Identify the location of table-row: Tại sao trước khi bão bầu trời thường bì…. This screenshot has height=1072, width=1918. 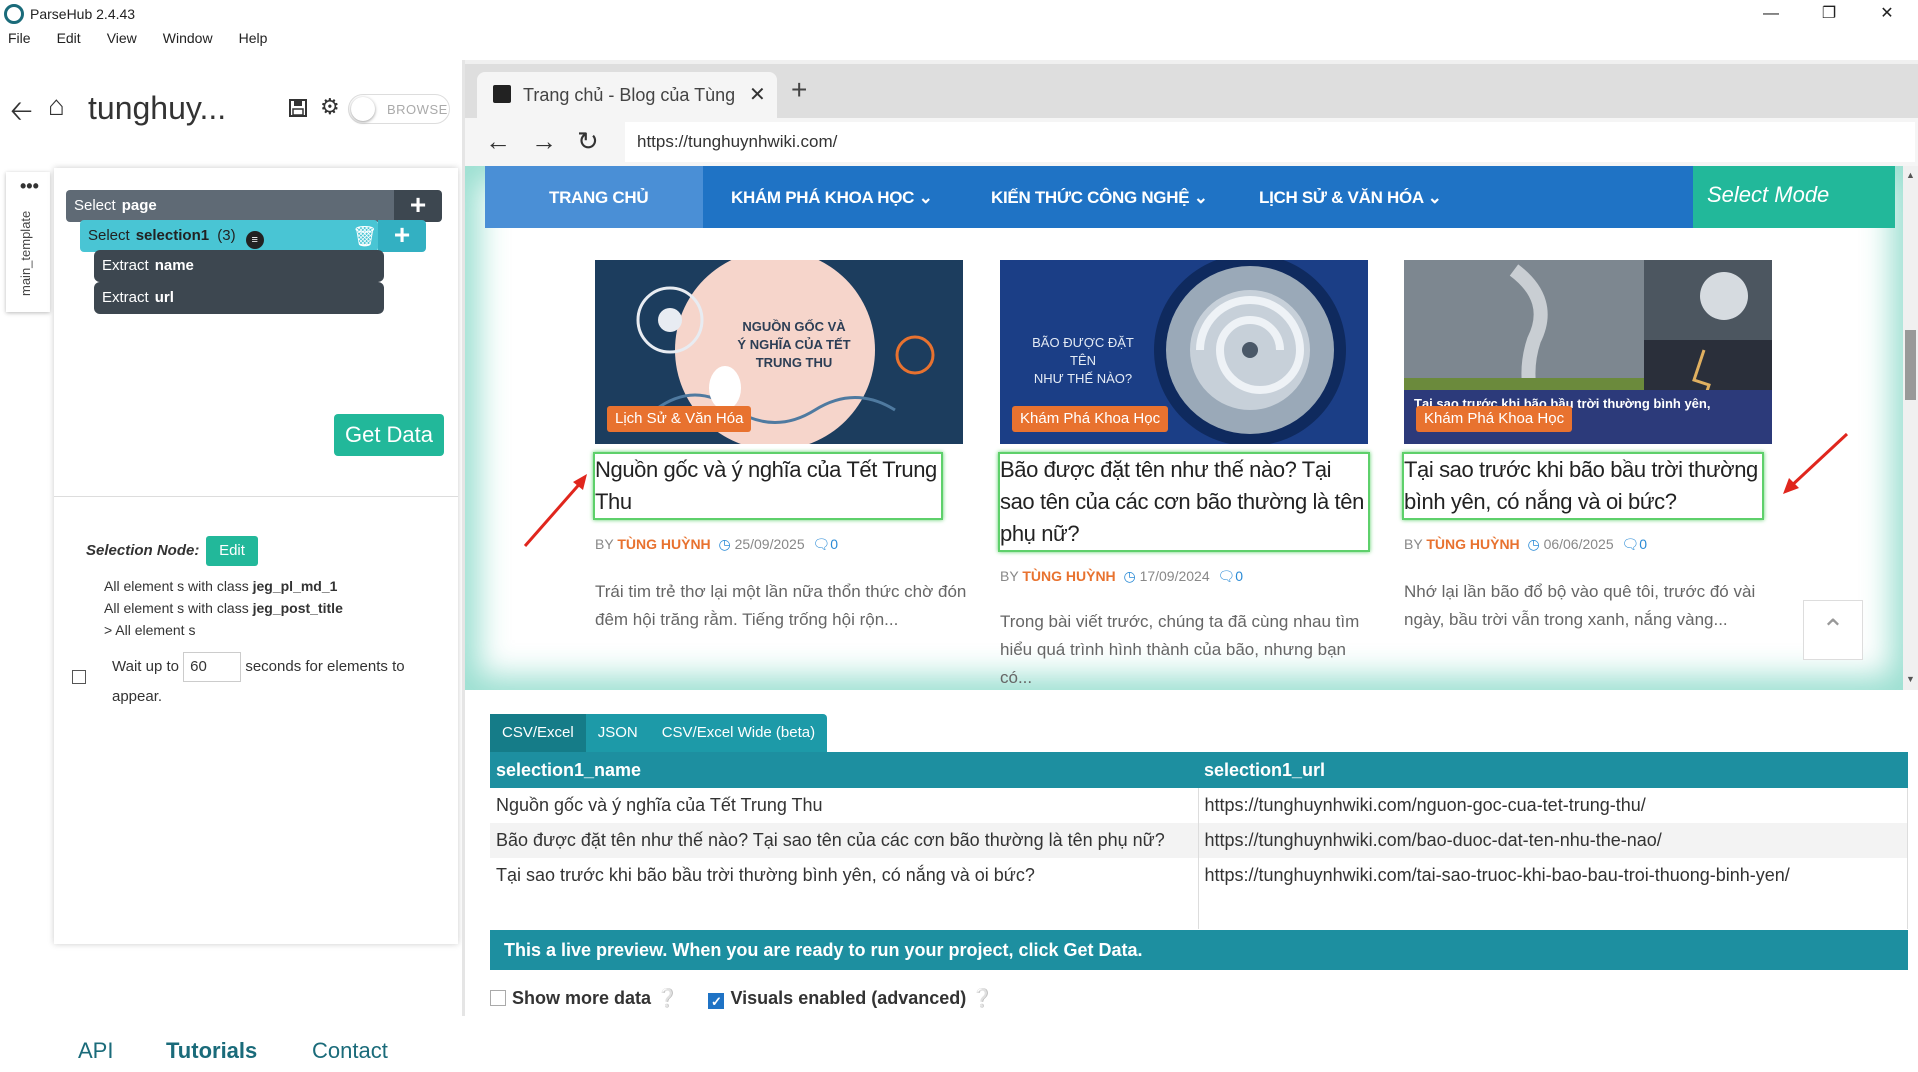
(1199, 875).